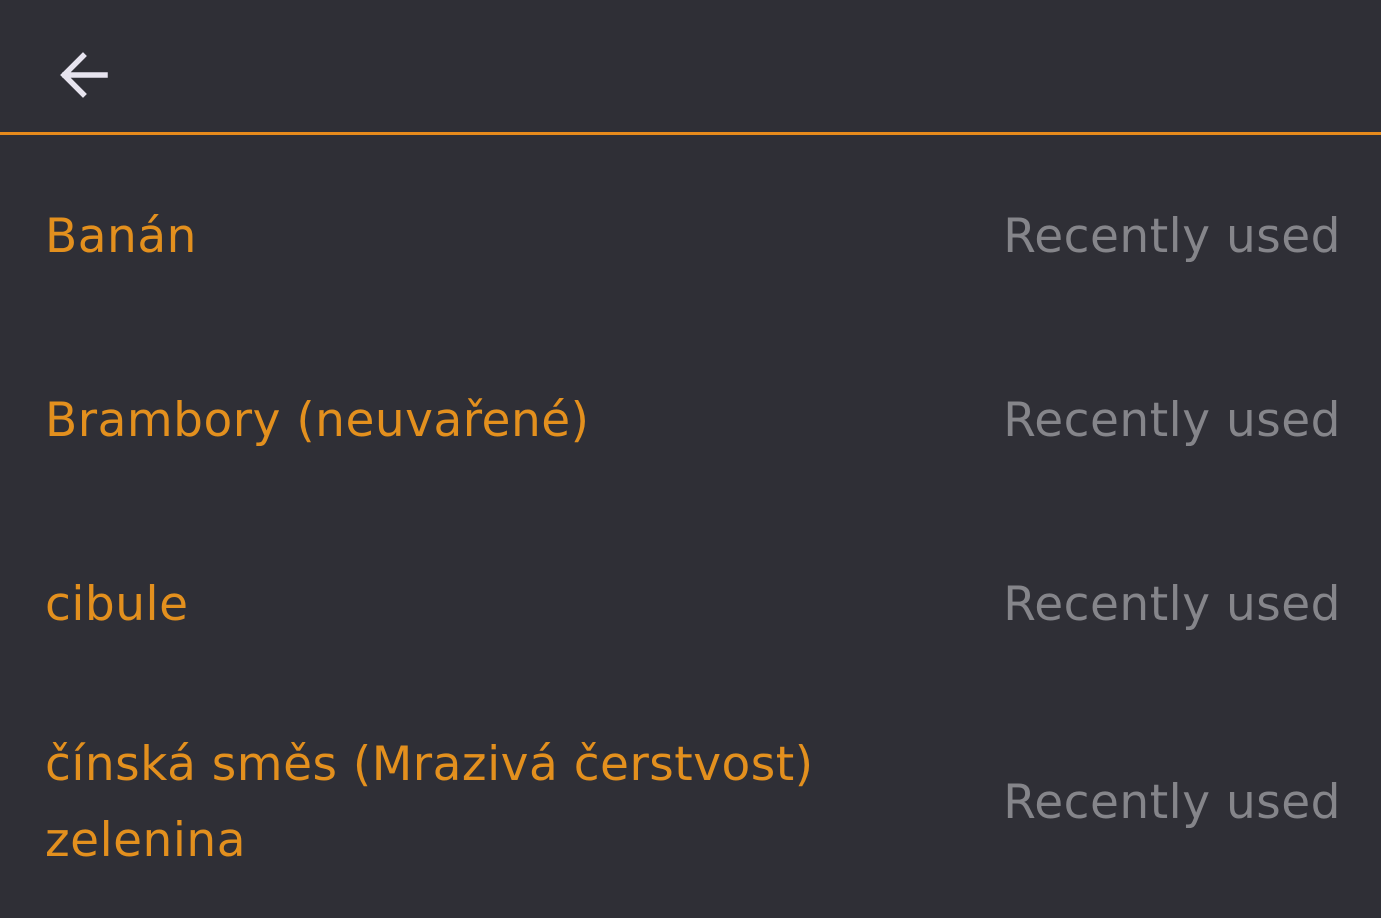 Image resolution: width=1381 pixels, height=918 pixels. I want to click on list-item: Brambory (neuvařené) Recently used, so click(690, 421).